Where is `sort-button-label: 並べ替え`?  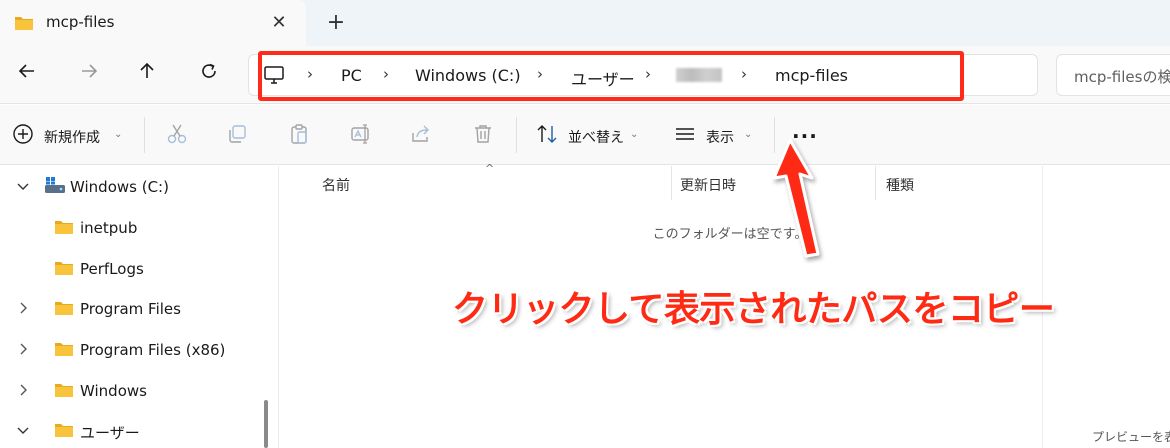
sort-button-label: 並べ替え is located at coordinates (596, 137).